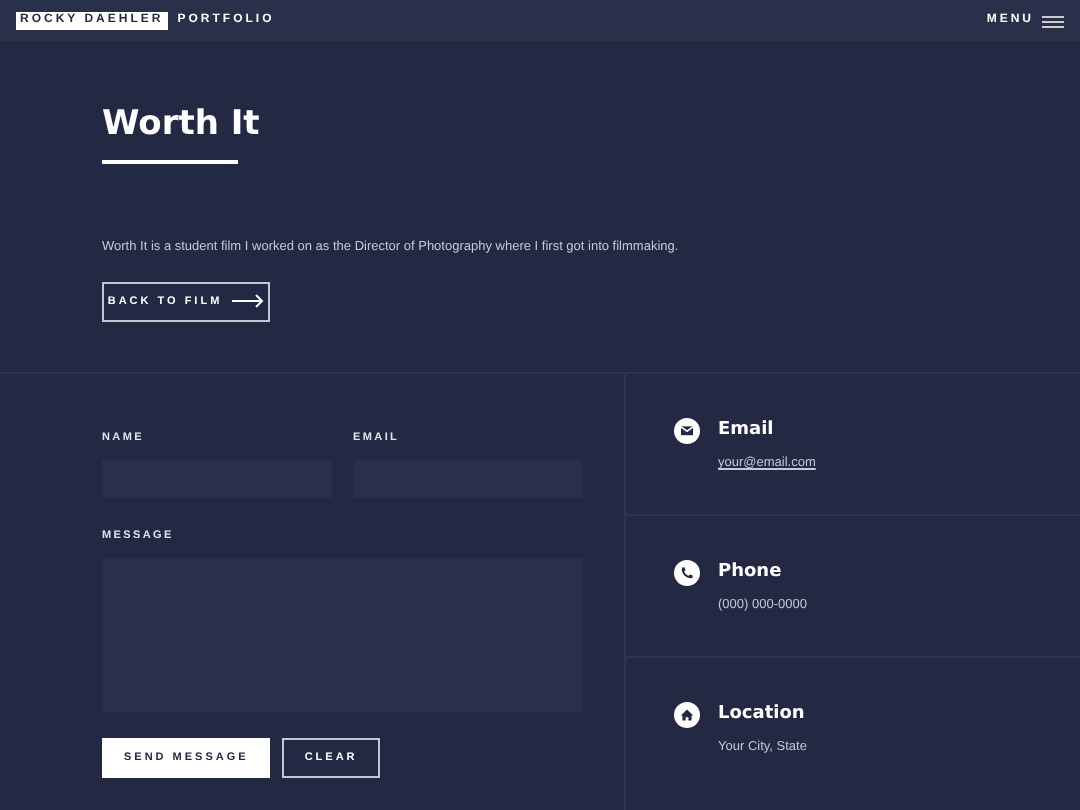  I want to click on house-icon, so click(687, 715).